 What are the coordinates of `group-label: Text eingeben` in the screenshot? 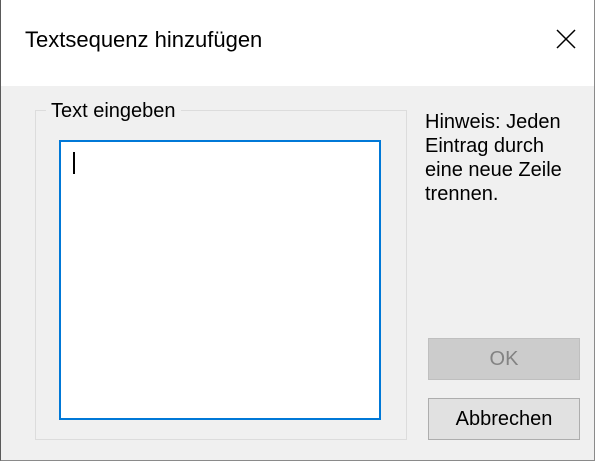 It's located at (113, 111).